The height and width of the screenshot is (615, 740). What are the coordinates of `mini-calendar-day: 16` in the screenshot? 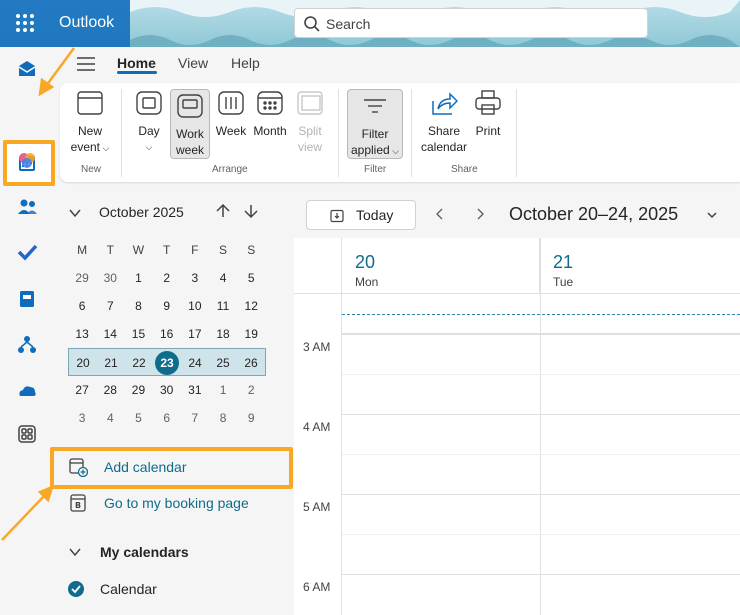 It's located at (167, 334).